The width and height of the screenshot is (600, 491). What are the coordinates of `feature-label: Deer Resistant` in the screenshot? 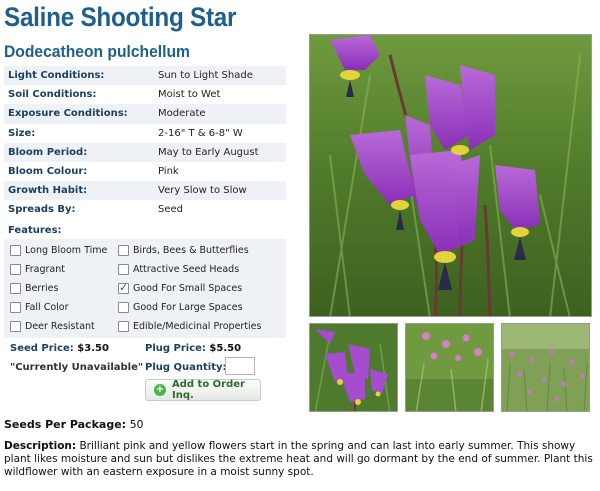 It's located at (60, 326).